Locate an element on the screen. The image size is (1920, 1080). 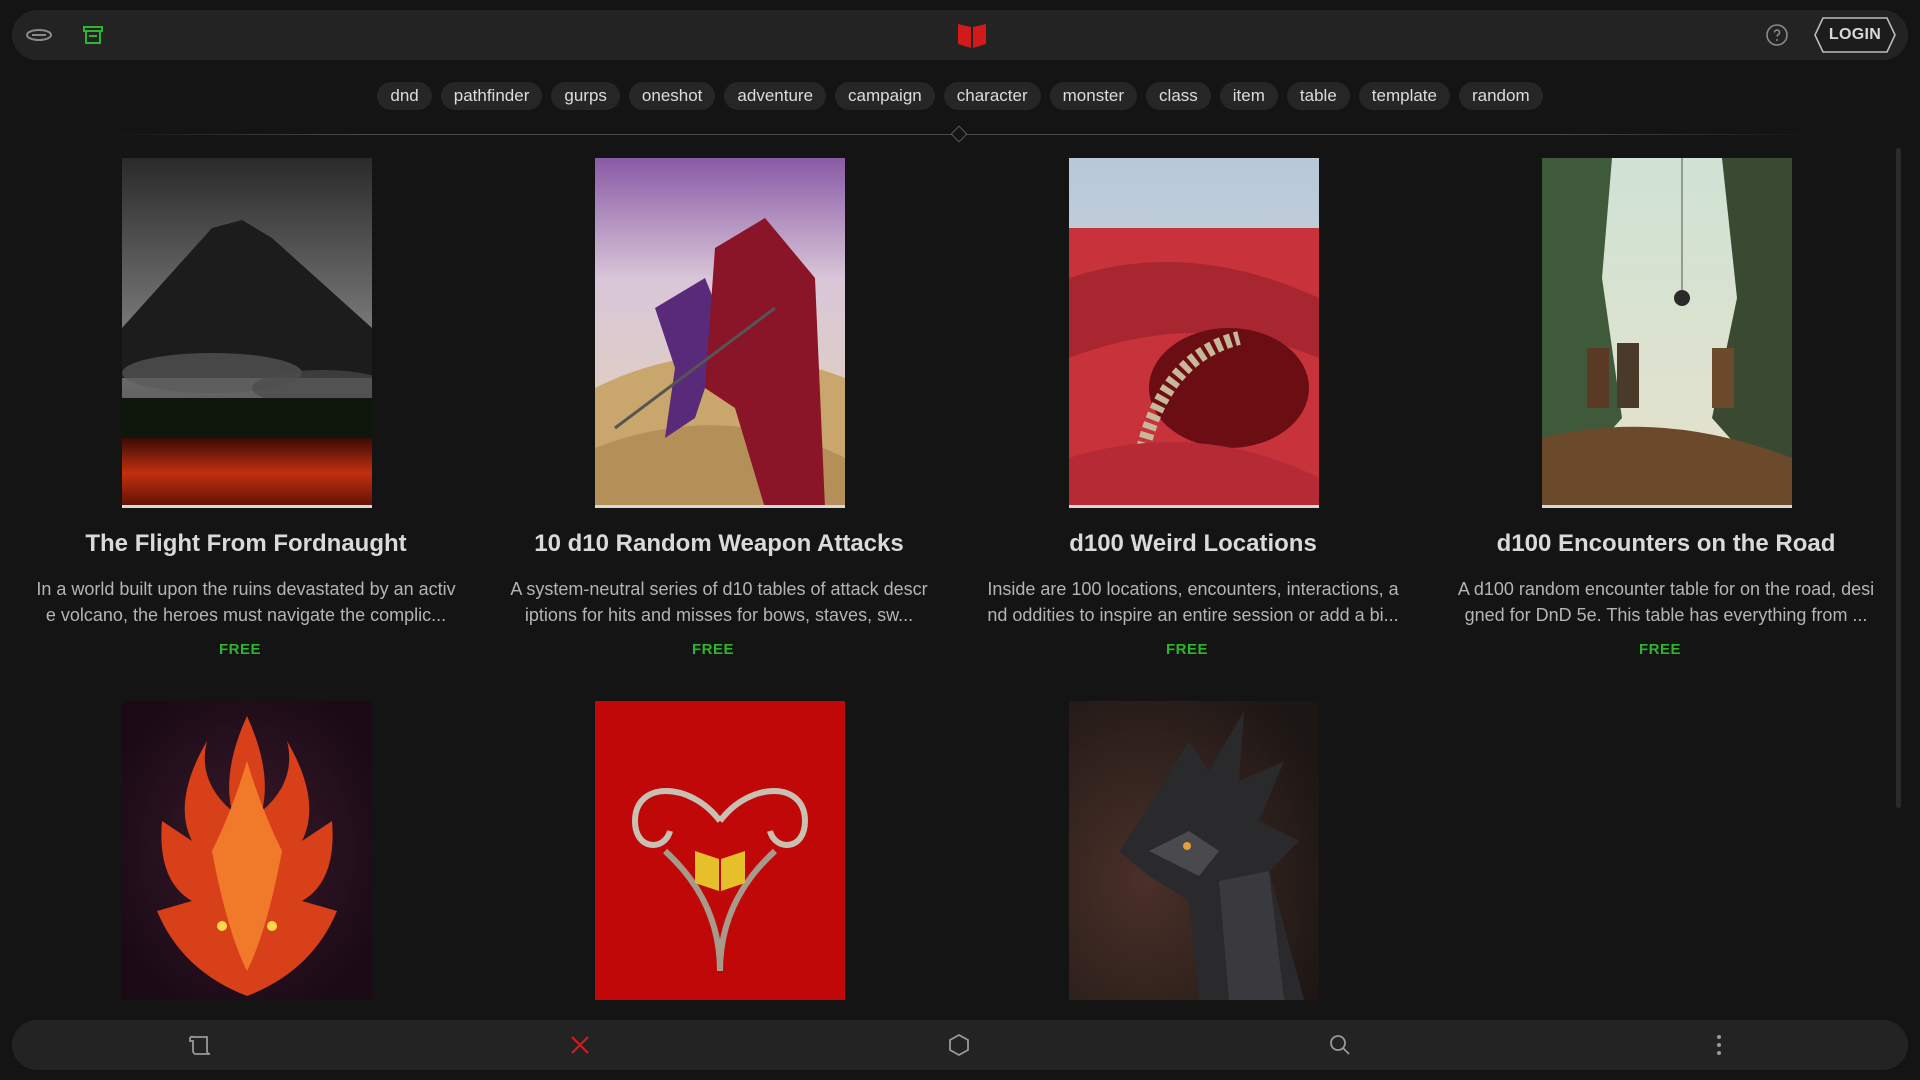
divider-ornament is located at coordinates (959, 134).